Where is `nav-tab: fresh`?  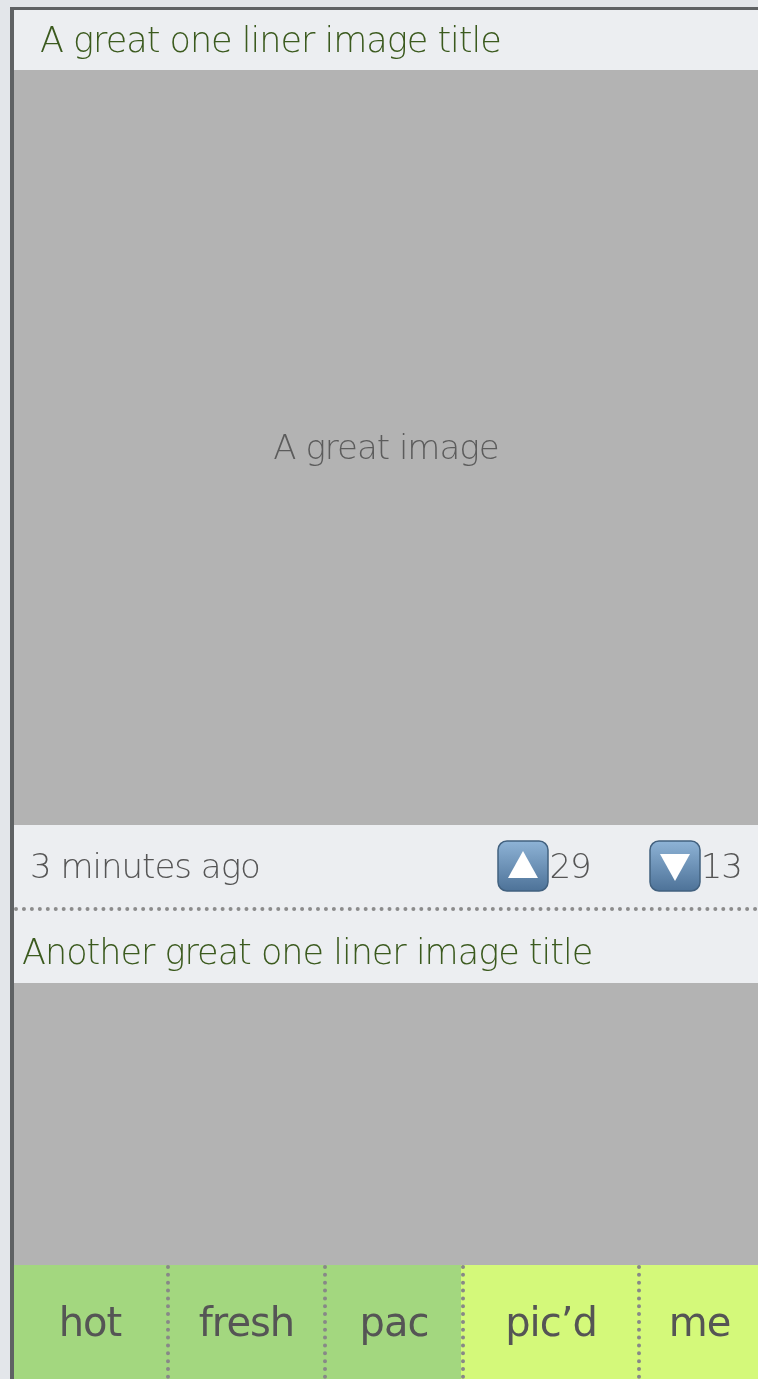 nav-tab: fresh is located at coordinates (244, 1322).